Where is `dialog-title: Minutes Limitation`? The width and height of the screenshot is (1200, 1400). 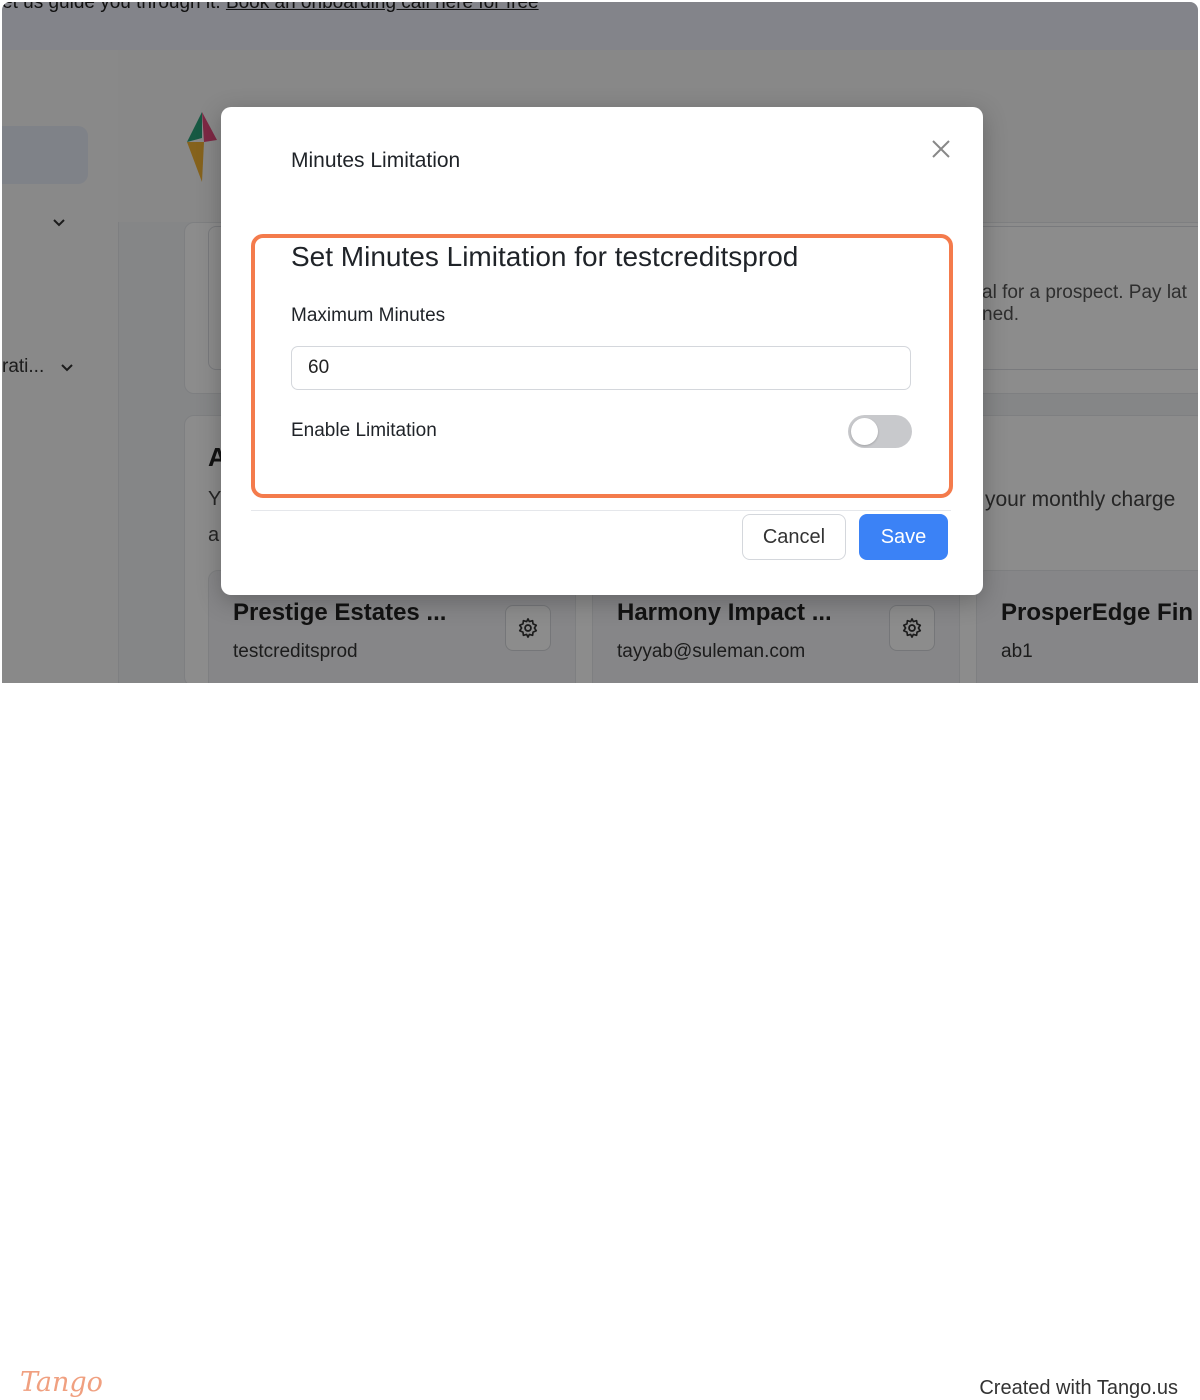 dialog-title: Minutes Limitation is located at coordinates (376, 160).